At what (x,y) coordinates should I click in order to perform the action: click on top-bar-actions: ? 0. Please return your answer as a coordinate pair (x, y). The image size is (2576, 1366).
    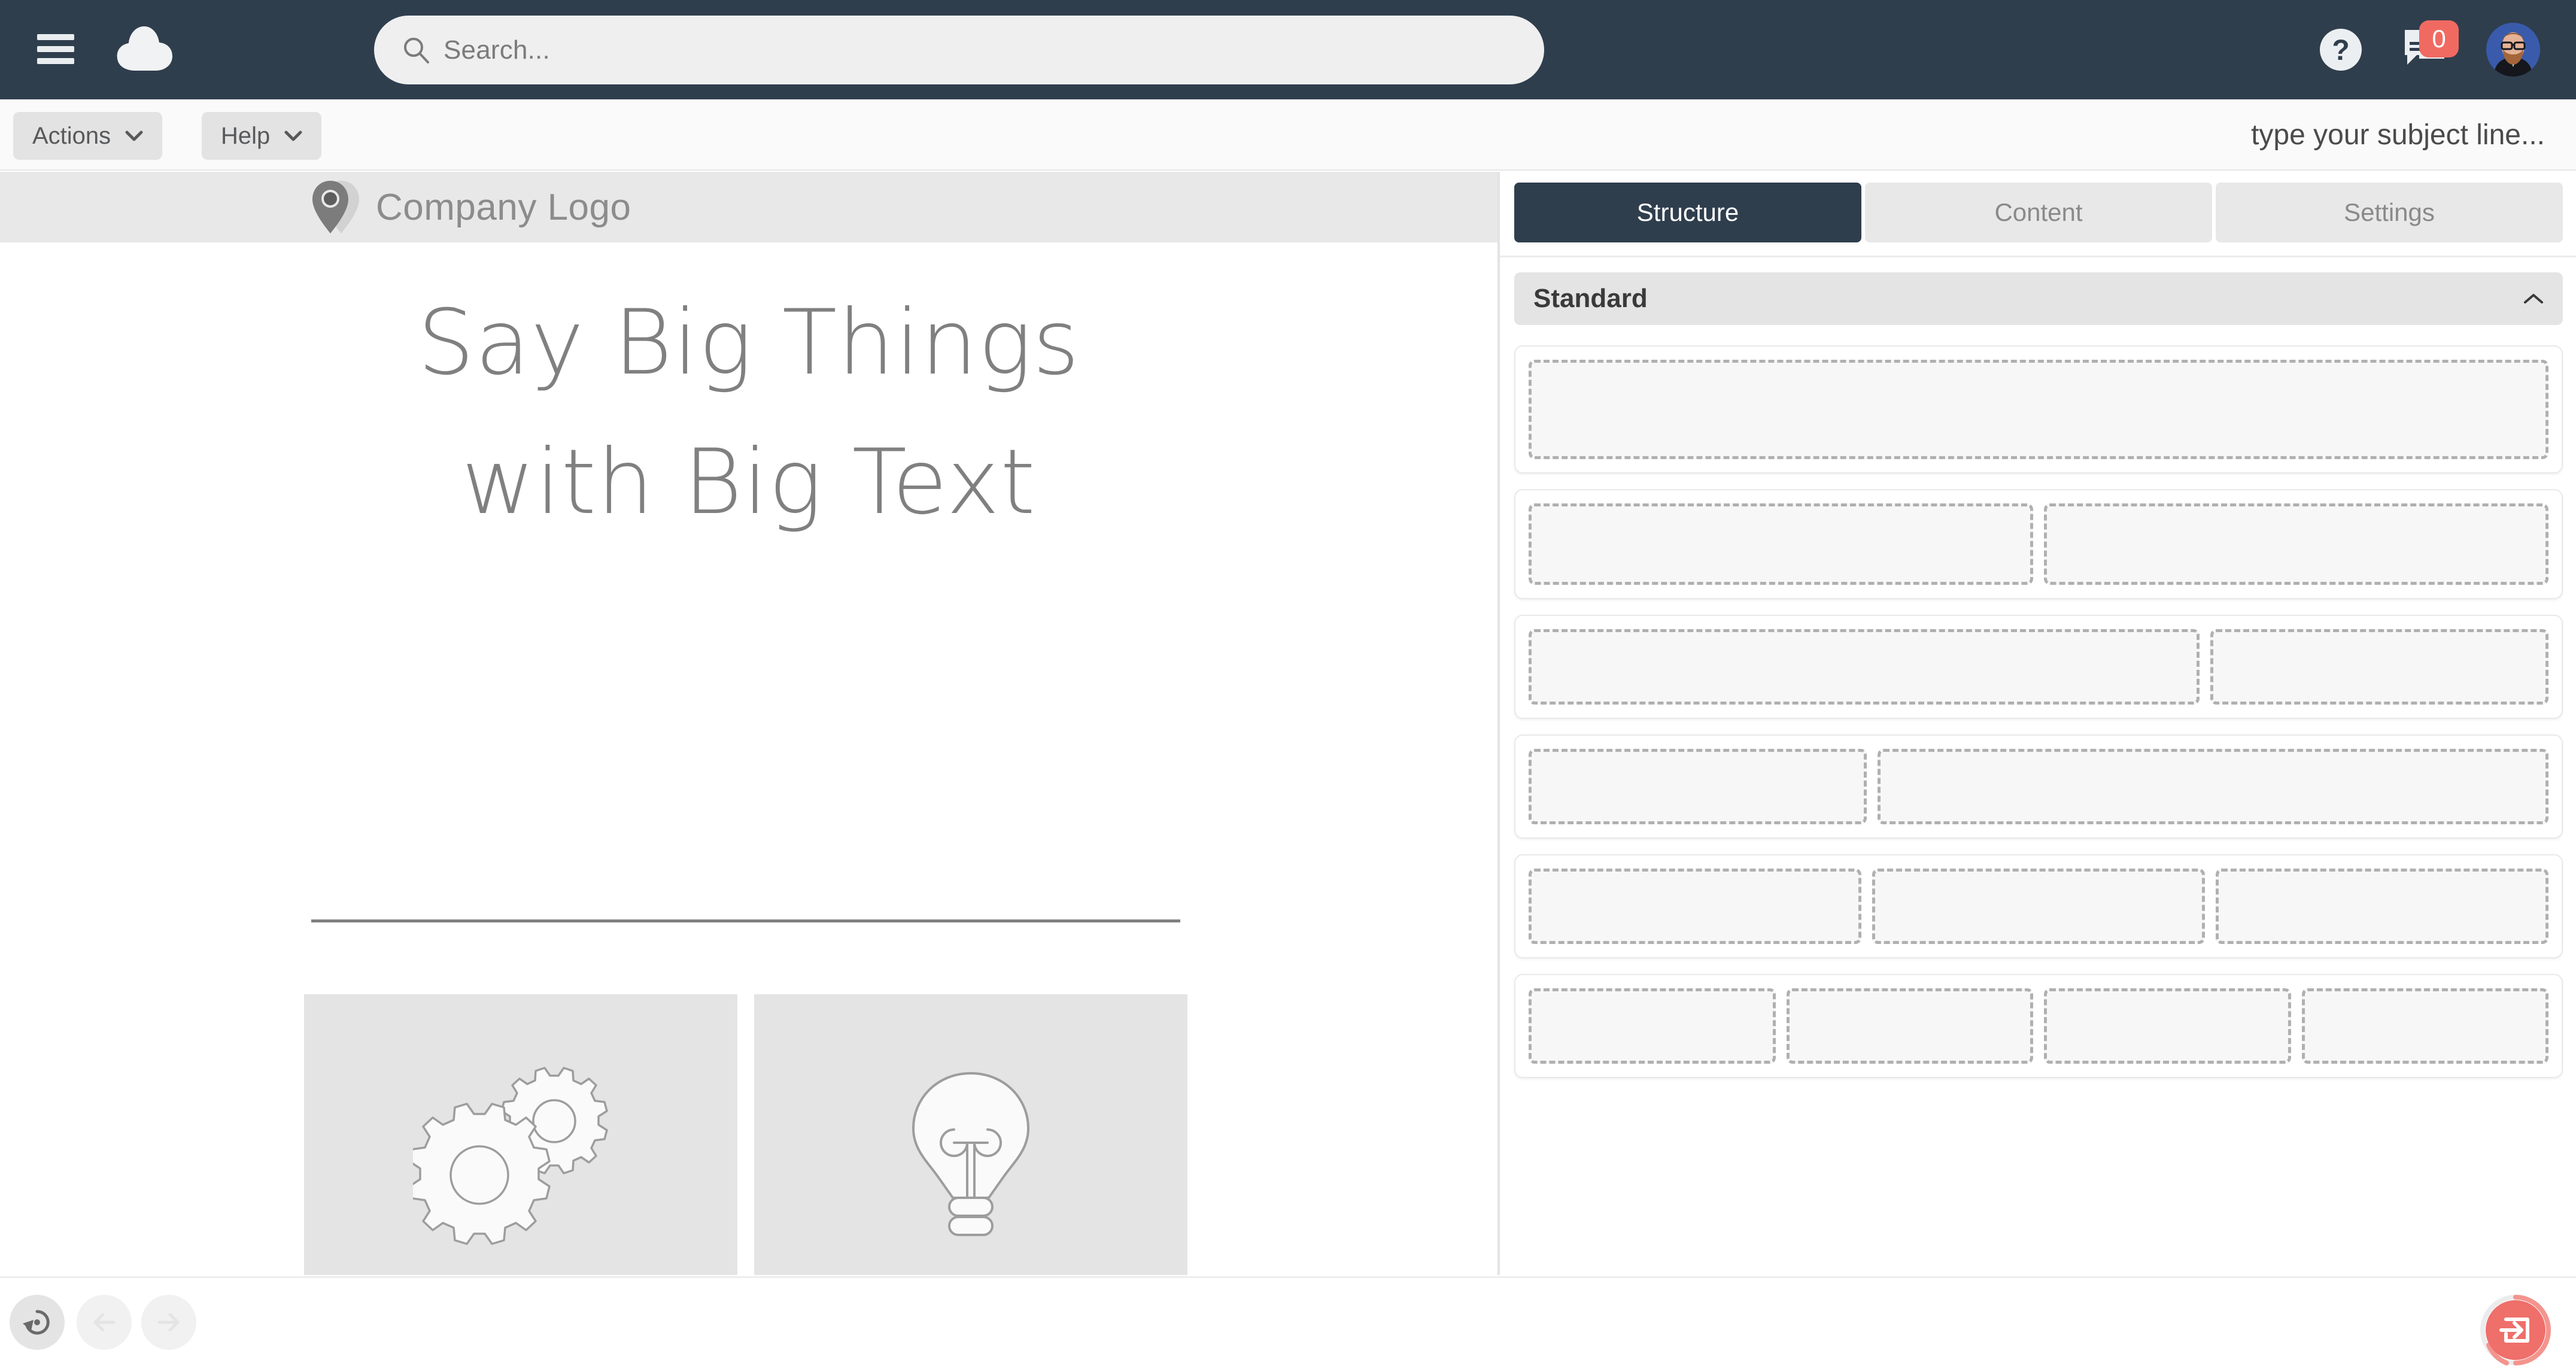
    Looking at the image, I should click on (2429, 49).